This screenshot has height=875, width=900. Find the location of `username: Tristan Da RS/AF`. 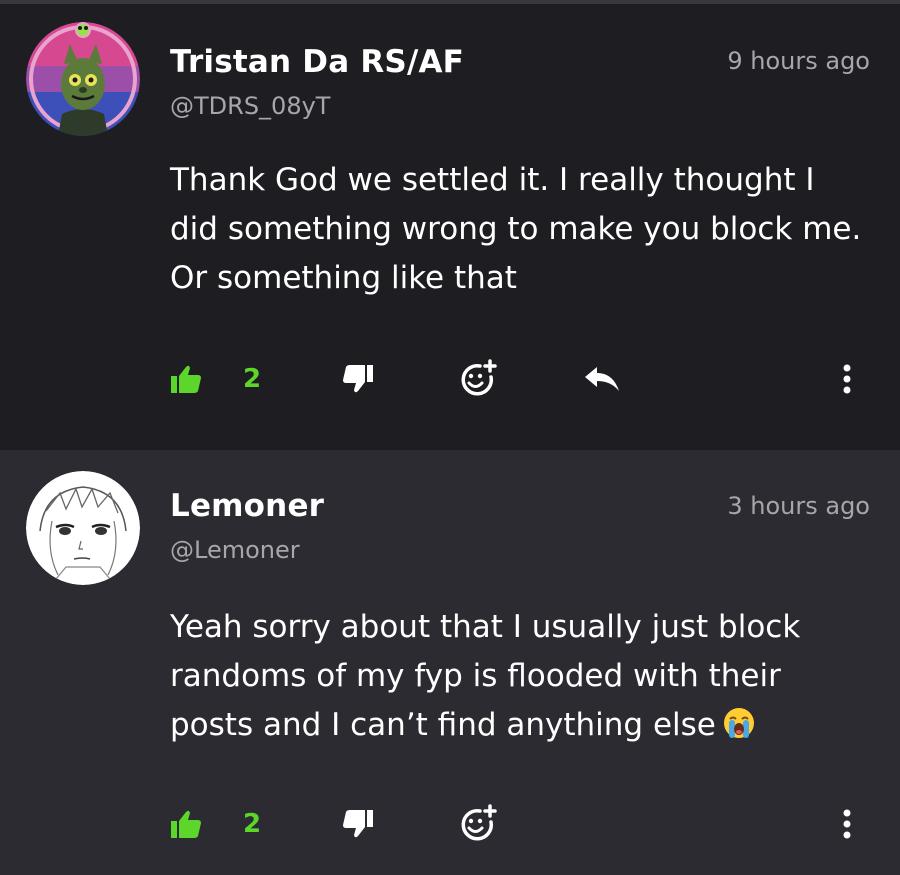

username: Tristan Da RS/AF is located at coordinates (317, 62).